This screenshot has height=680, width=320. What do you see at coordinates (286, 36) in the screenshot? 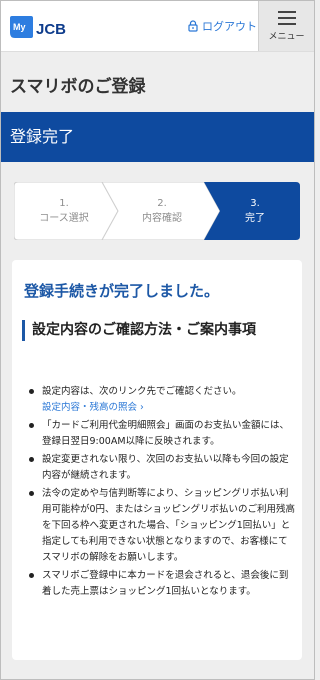
I see `menu-label: メニュー` at bounding box center [286, 36].